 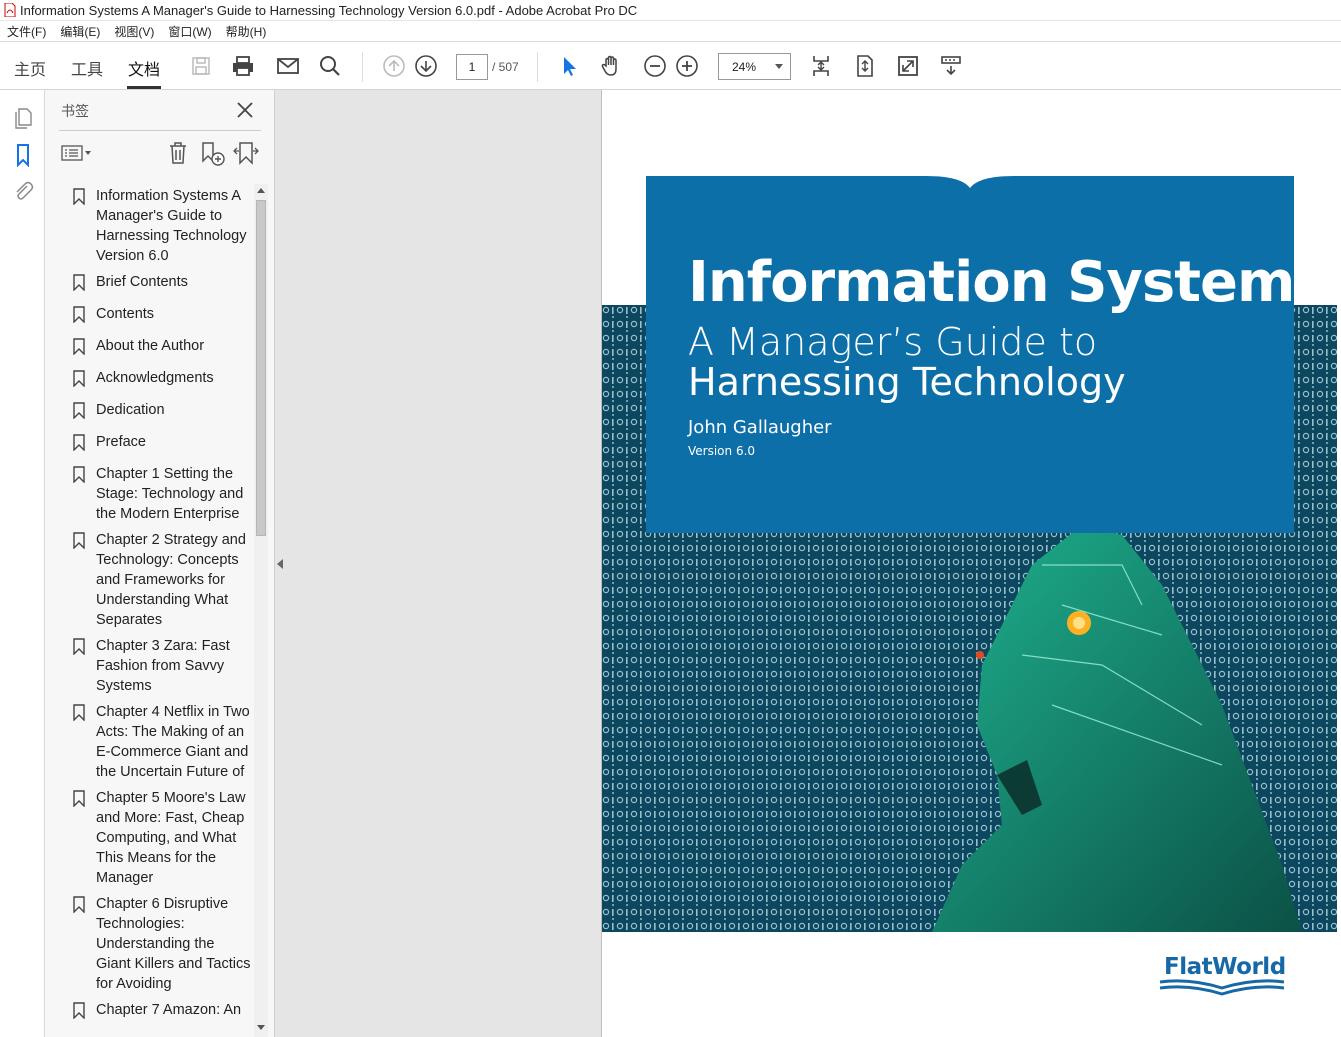 What do you see at coordinates (243, 66) in the screenshot?
I see `print-icon` at bounding box center [243, 66].